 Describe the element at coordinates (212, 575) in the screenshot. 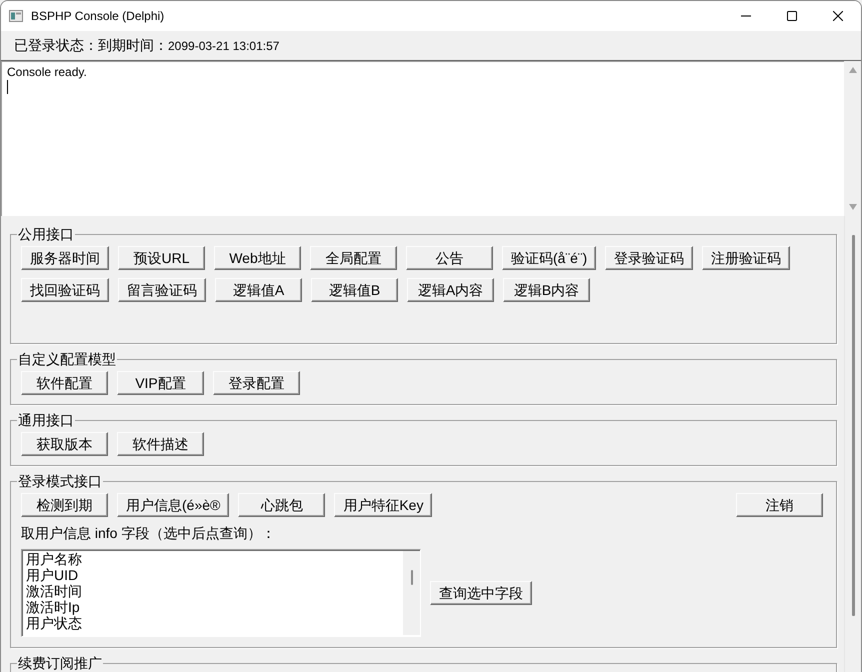

I see `list-item: 用户UID` at that location.